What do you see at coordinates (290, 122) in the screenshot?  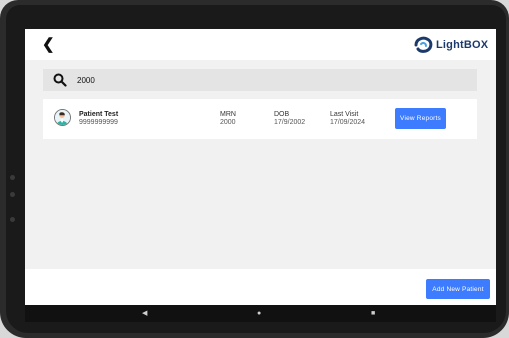 I see `dob-value: 17/9/2002` at bounding box center [290, 122].